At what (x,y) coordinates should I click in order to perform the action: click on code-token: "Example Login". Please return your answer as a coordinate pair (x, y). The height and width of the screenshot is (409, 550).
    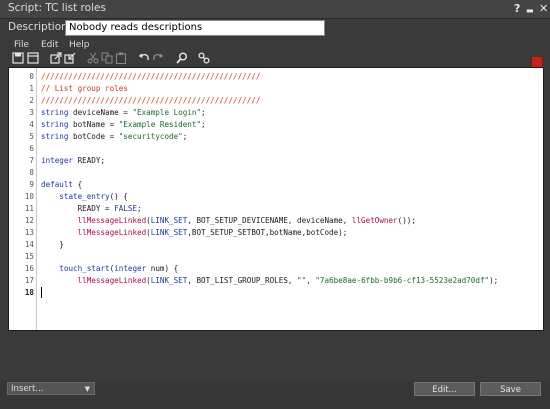
    Looking at the image, I should click on (167, 112).